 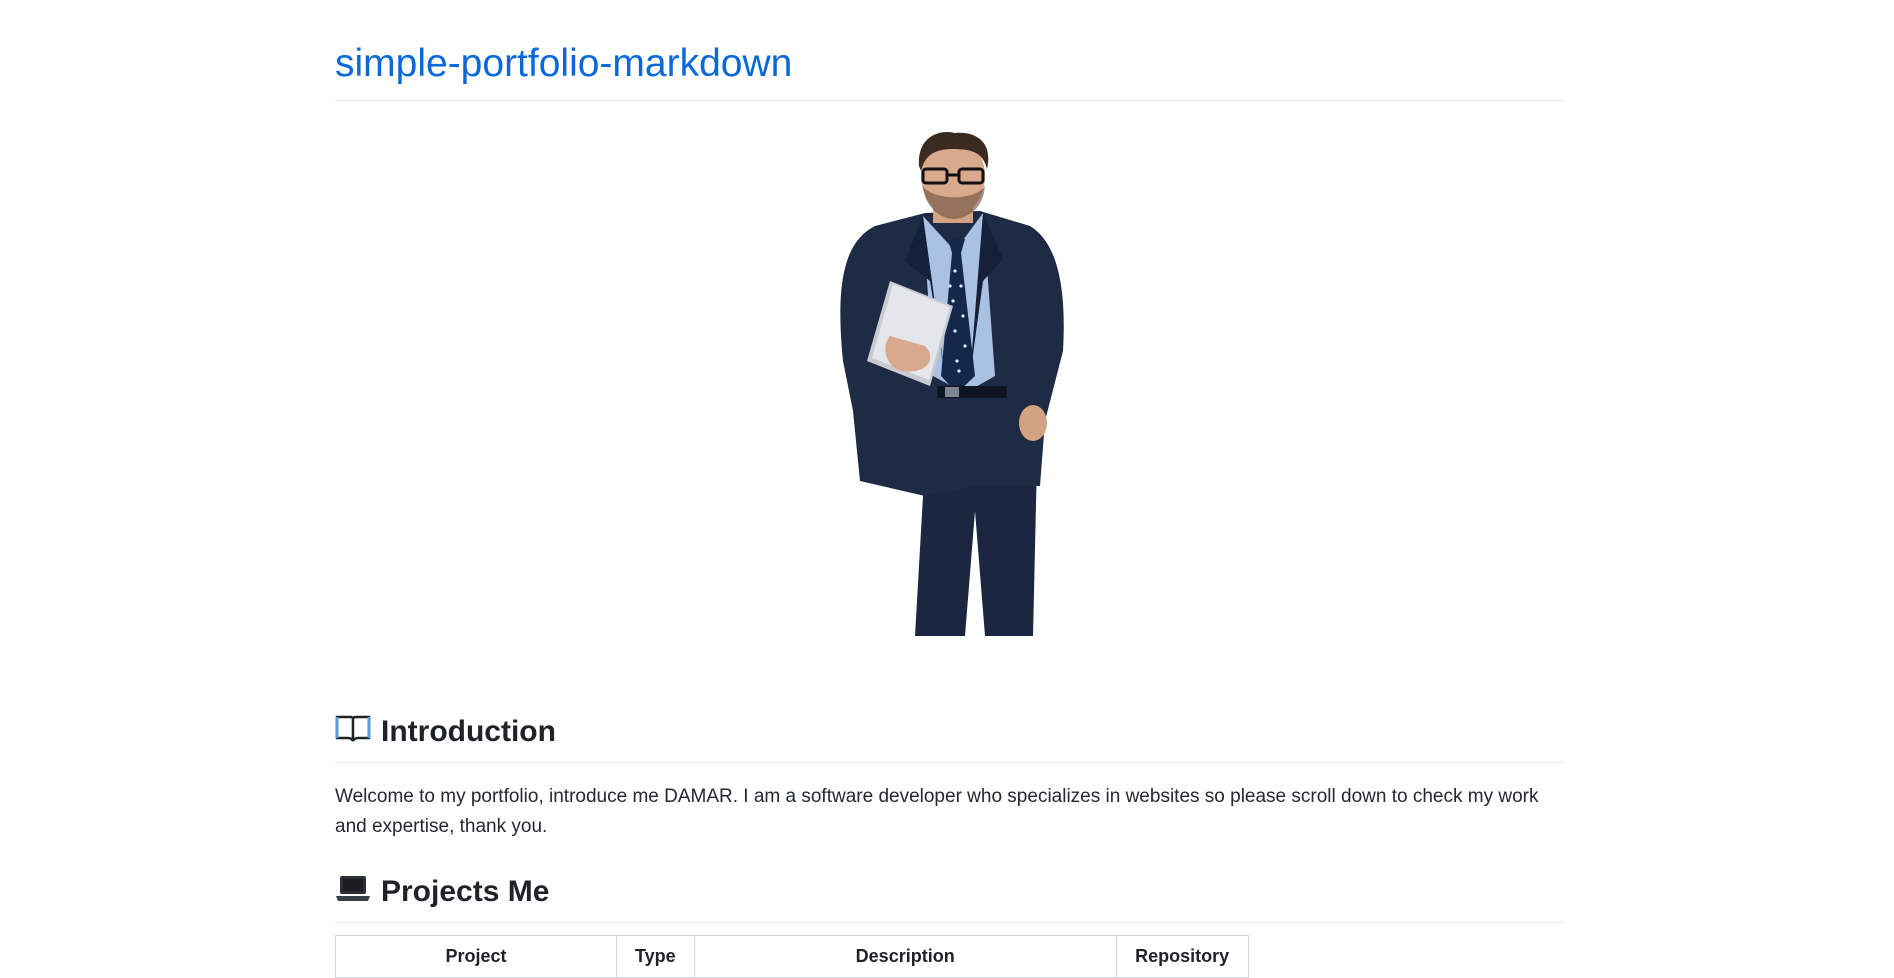 What do you see at coordinates (1182, 956) in the screenshot?
I see `table-header-repository: Repository` at bounding box center [1182, 956].